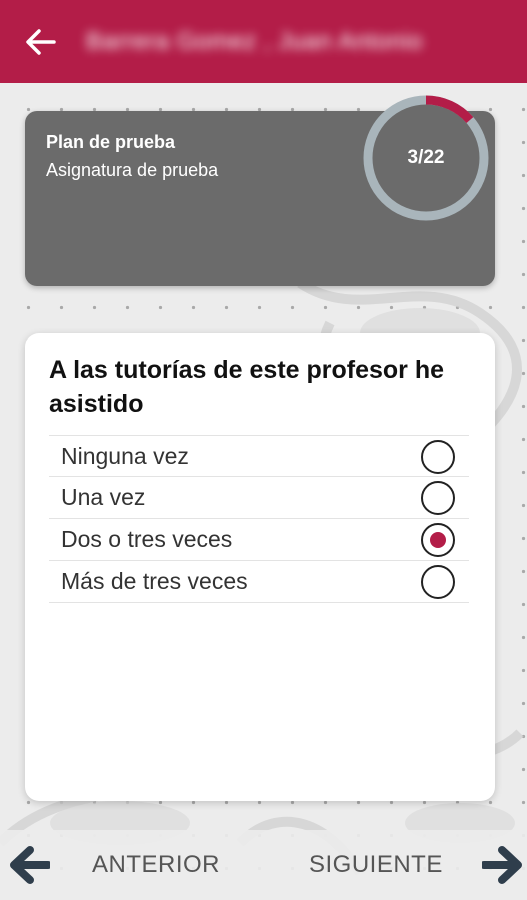 This screenshot has height=900, width=527. I want to click on option-label: Ninguna vez, so click(125, 455).